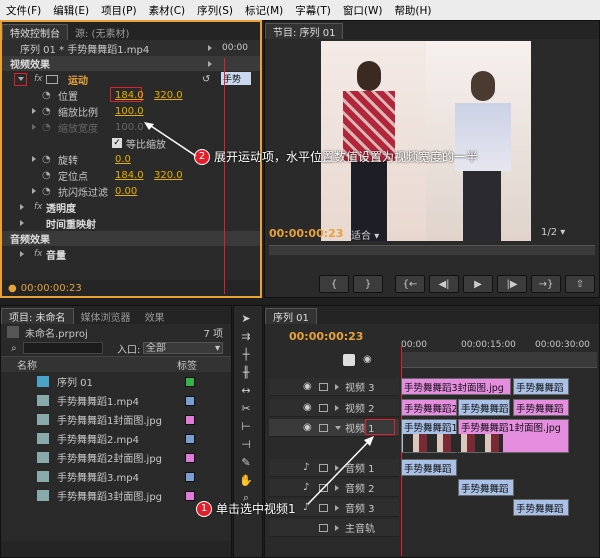 Image resolution: width=600 pixels, height=558 pixels. I want to click on timeline-ruler, so click(499, 360).